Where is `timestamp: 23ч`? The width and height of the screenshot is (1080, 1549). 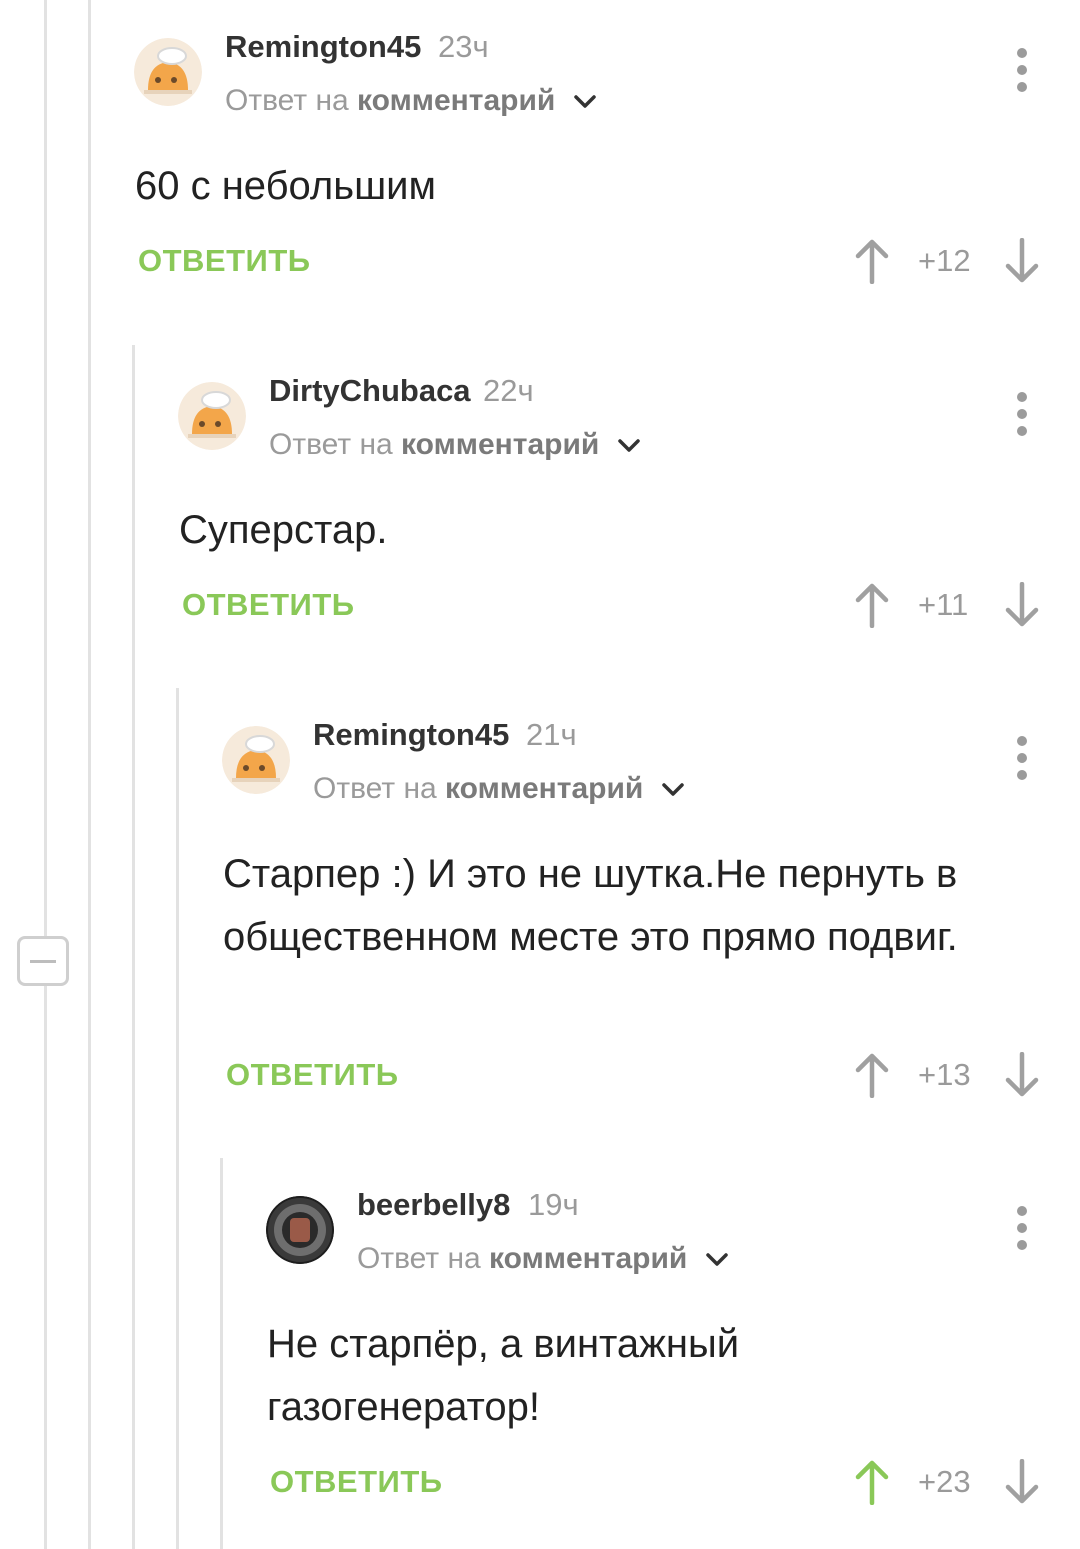
timestamp: 23ч is located at coordinates (463, 46).